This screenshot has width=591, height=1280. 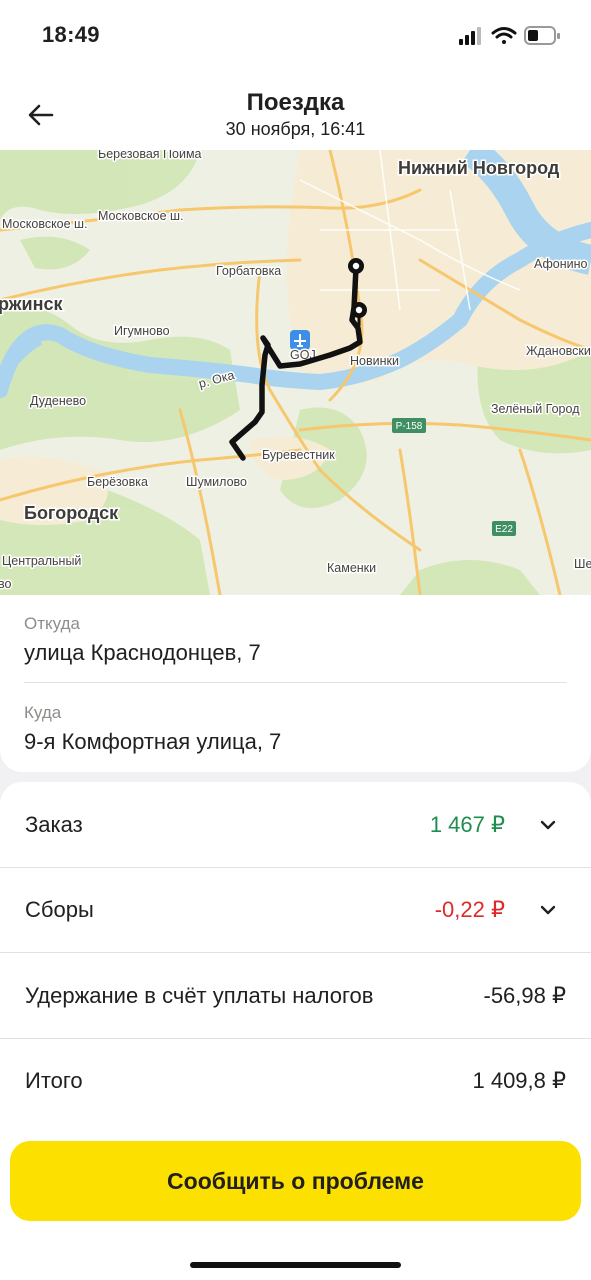 I want to click on home-indicator, so click(x=295, y=1265).